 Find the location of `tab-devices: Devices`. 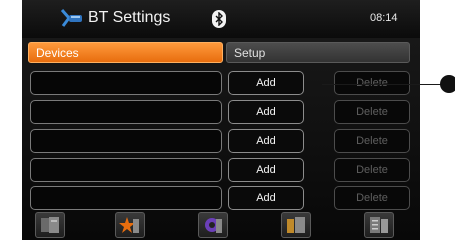

tab-devices: Devices is located at coordinates (125, 52).